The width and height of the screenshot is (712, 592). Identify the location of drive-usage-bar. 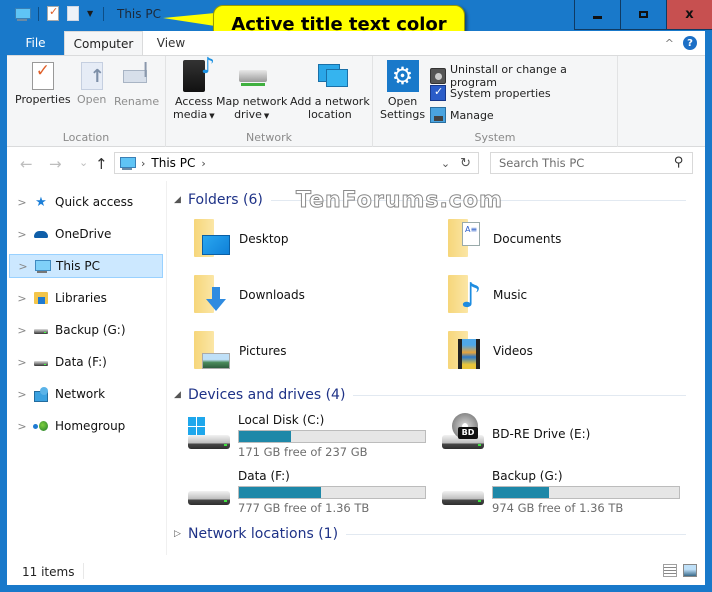
(586, 492).